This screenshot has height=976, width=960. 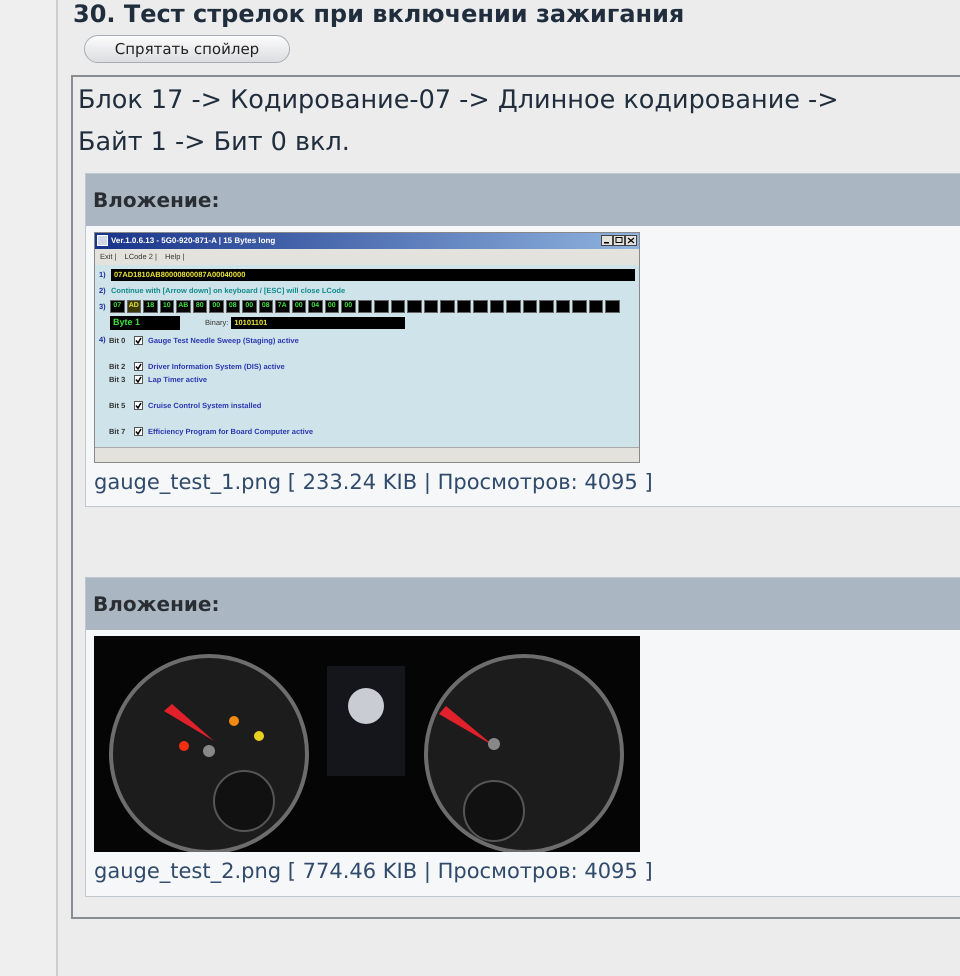 What do you see at coordinates (193, 240) in the screenshot?
I see `window-title: Ver.1.0.6.13 - 5G0-920-871-A | 15 Bytes long` at bounding box center [193, 240].